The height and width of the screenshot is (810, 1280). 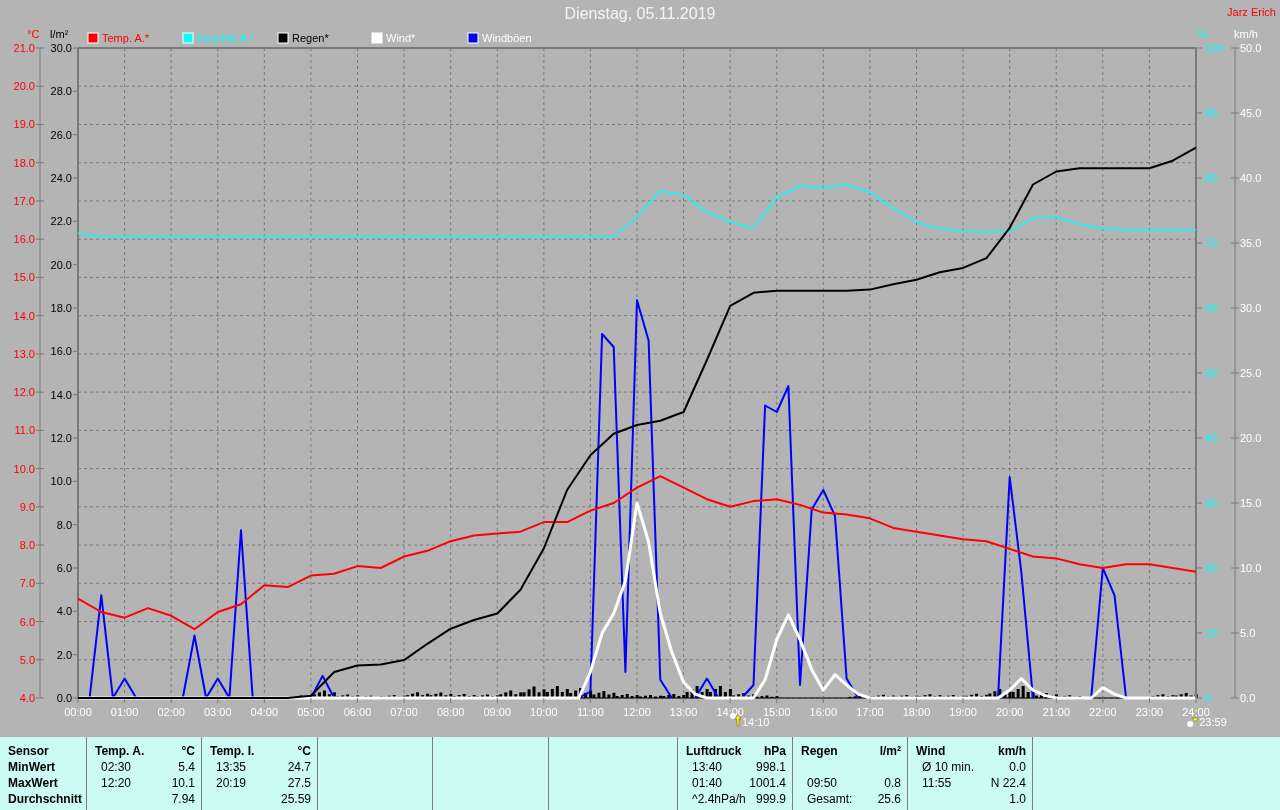 What do you see at coordinates (1251, 243) in the screenshot?
I see `axis-label: 35.0` at bounding box center [1251, 243].